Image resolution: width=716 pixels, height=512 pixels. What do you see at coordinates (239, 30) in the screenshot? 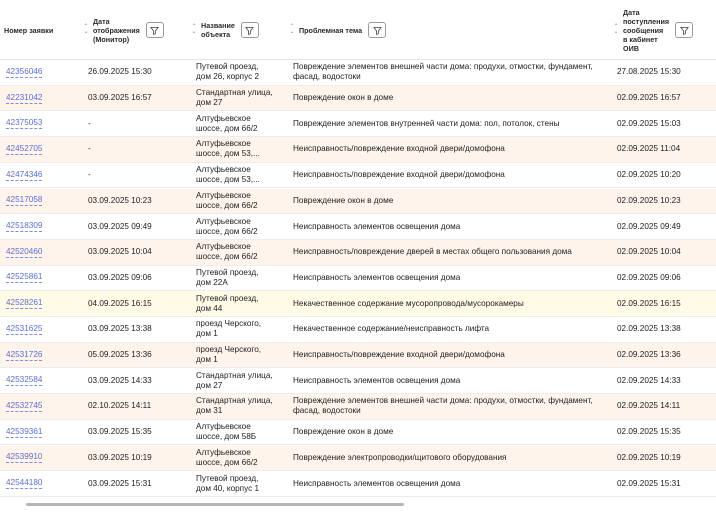
I see `header-object-name: ⌃ ⌄ Название объекта` at bounding box center [239, 30].